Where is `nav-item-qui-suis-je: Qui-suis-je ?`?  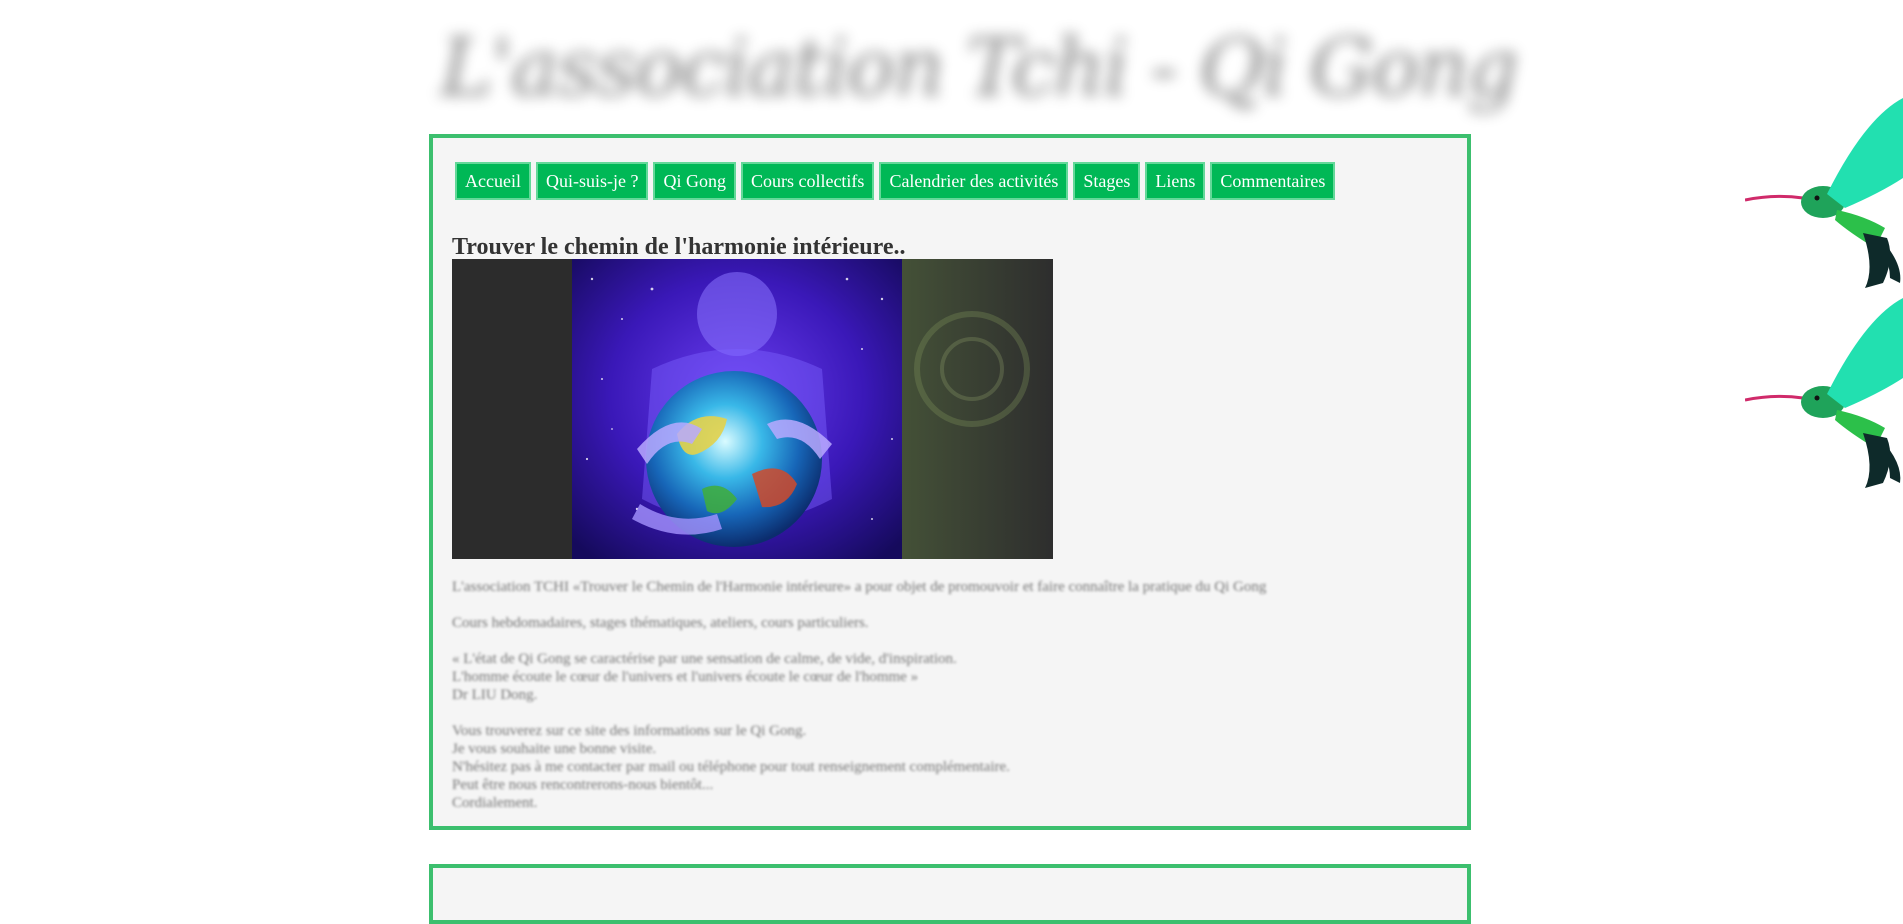 nav-item-qui-suis-je: Qui-suis-je ? is located at coordinates (592, 181).